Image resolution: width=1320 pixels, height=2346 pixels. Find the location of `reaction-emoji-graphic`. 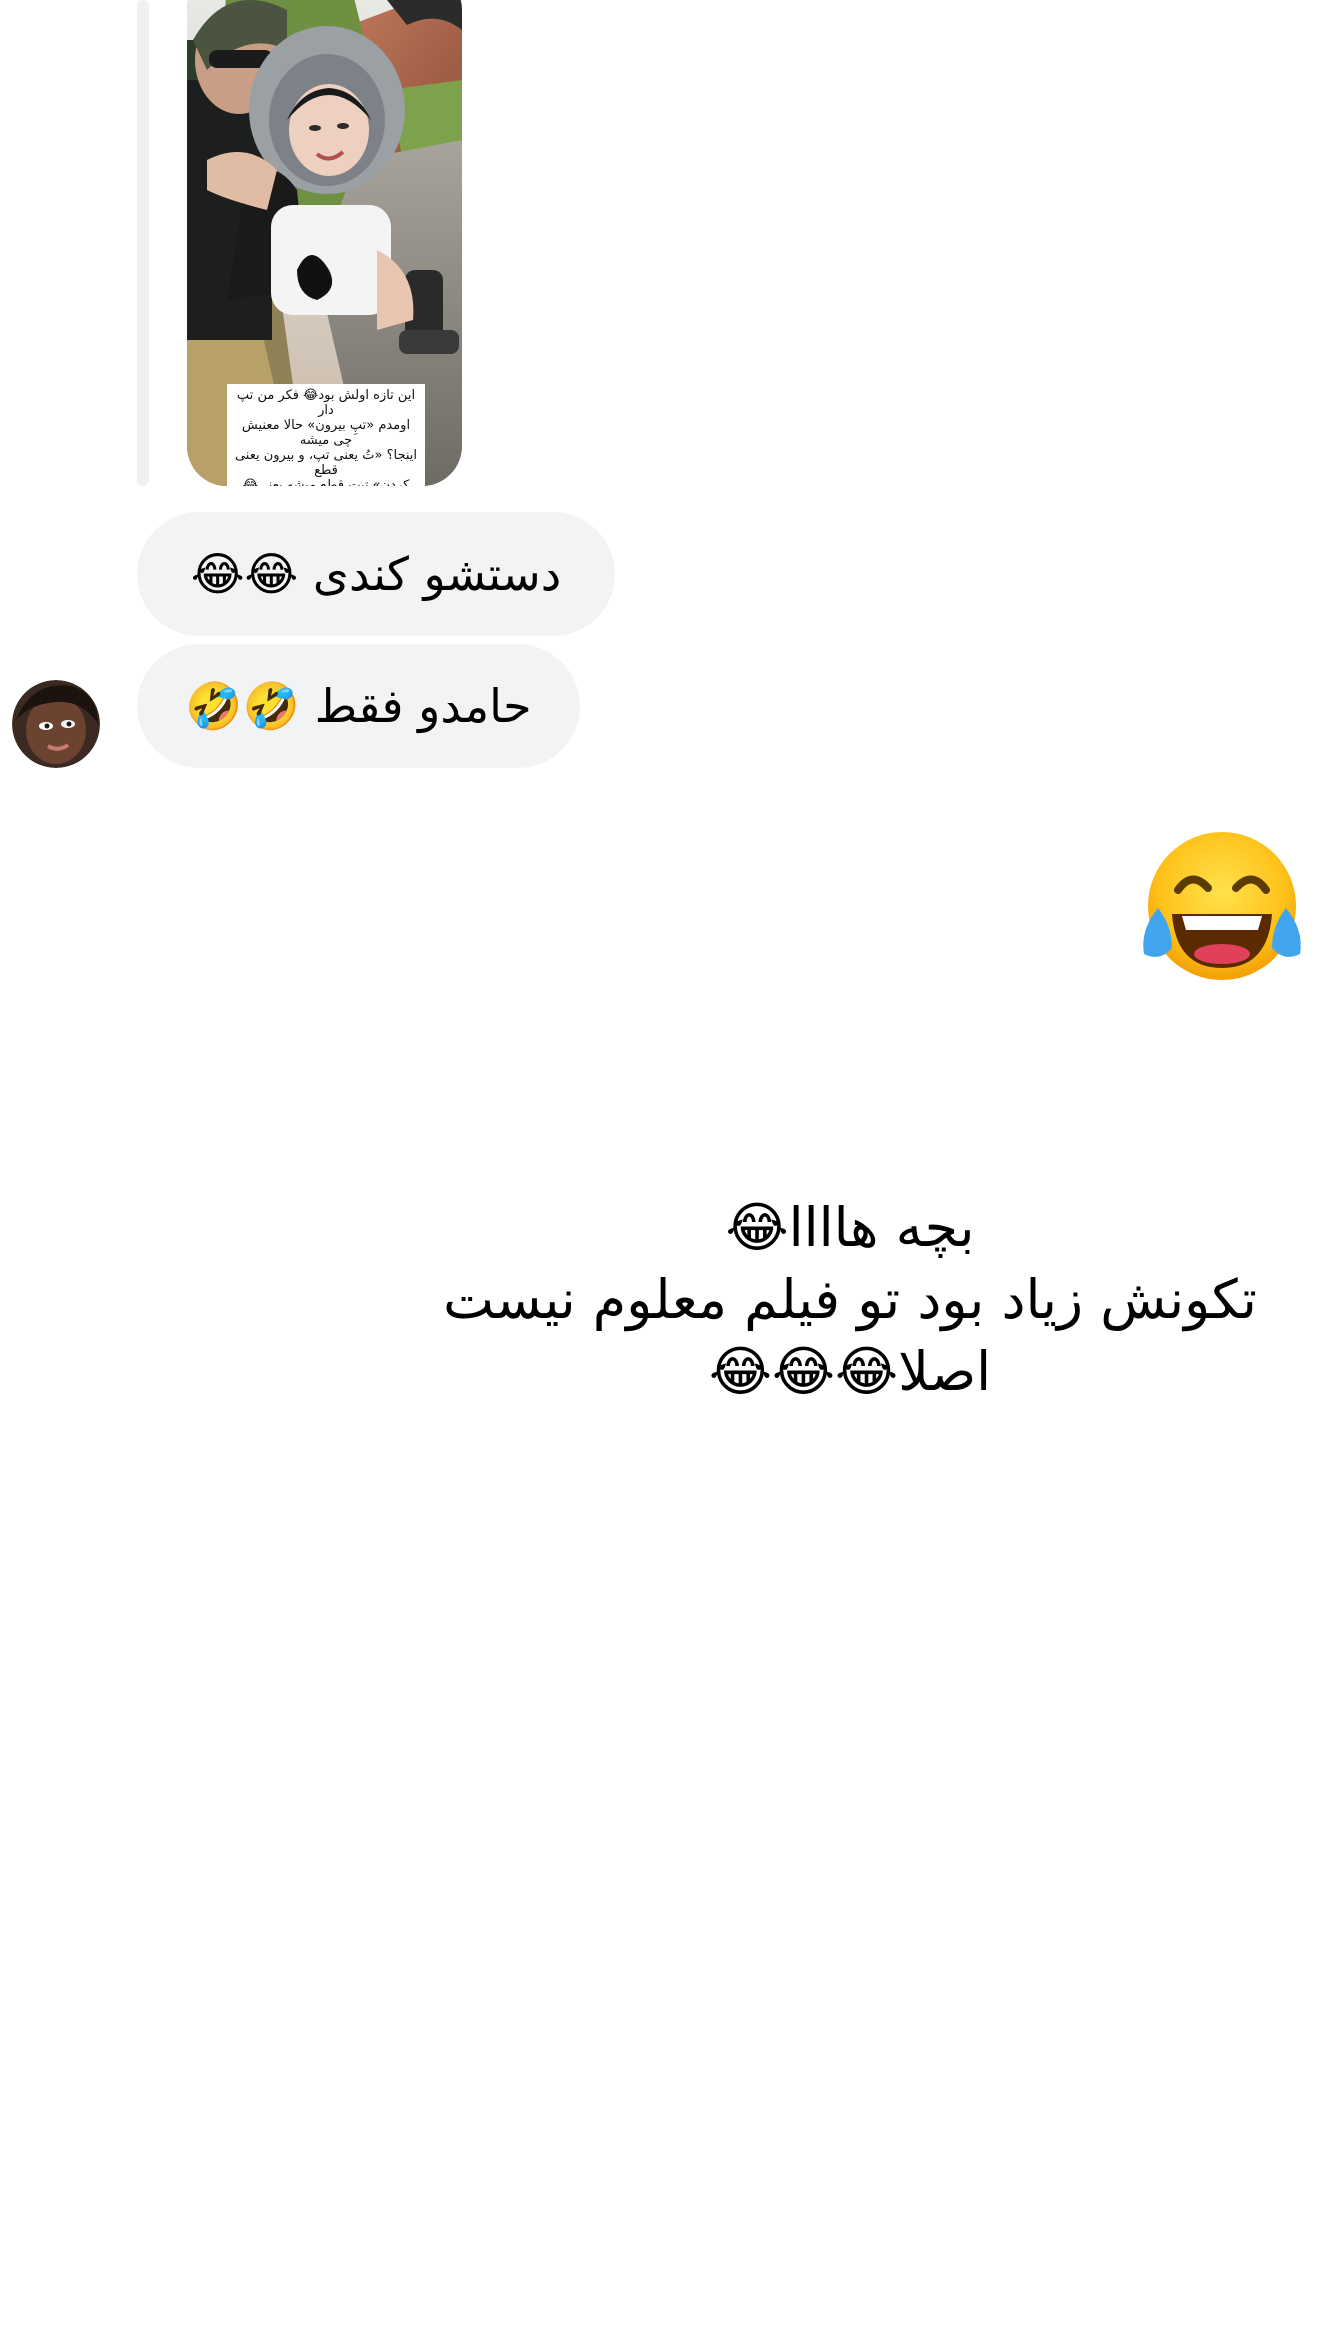

reaction-emoji-graphic is located at coordinates (1222, 906).